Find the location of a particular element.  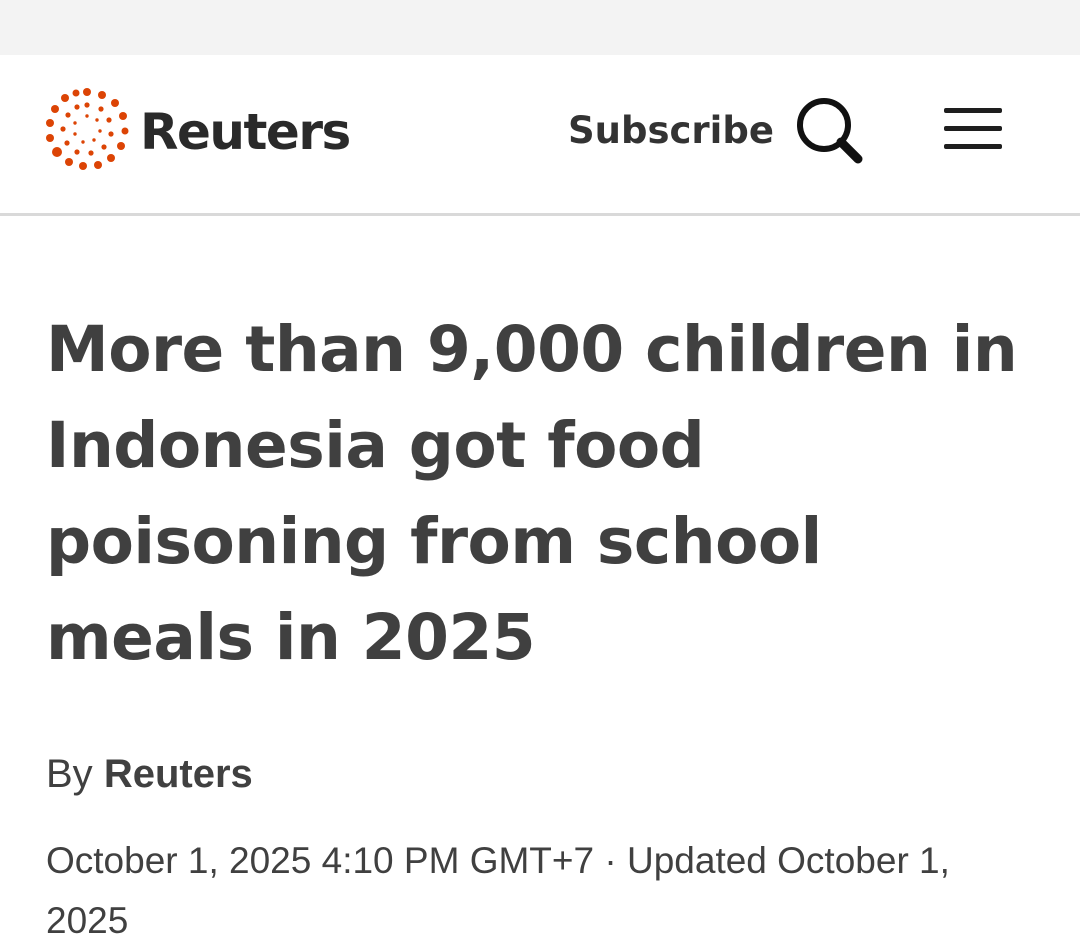

byline: By Reuters is located at coordinates (540, 774).